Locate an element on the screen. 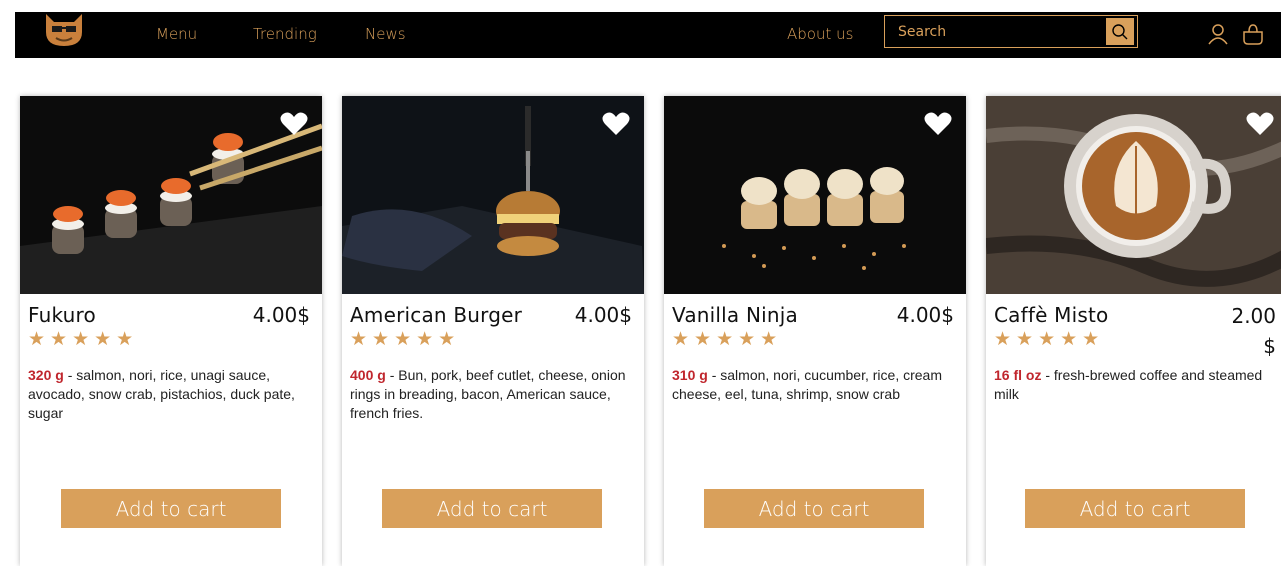 This screenshot has height=566, width=1281. product-image-coffee is located at coordinates (1133, 195).